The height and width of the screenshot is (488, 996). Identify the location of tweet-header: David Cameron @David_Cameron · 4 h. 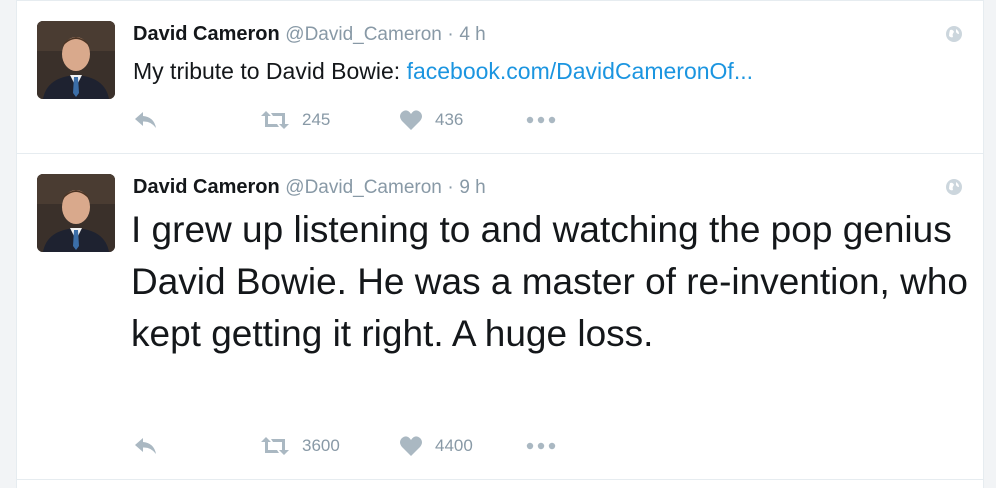
(309, 34).